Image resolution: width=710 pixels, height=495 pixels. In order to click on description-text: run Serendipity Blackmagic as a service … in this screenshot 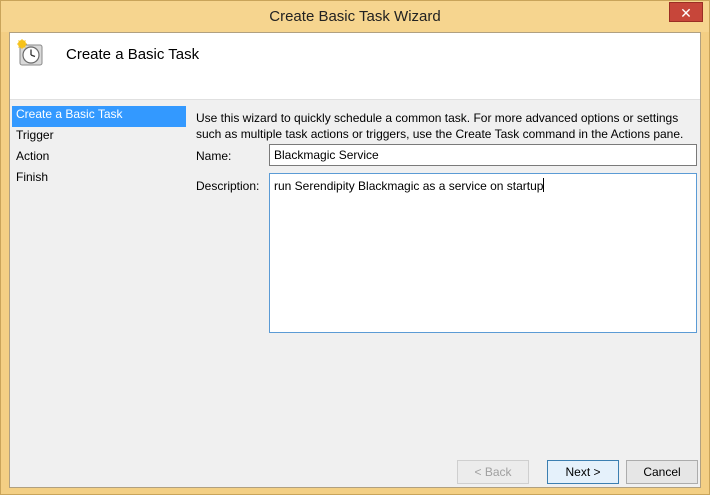, I will do `click(409, 186)`.